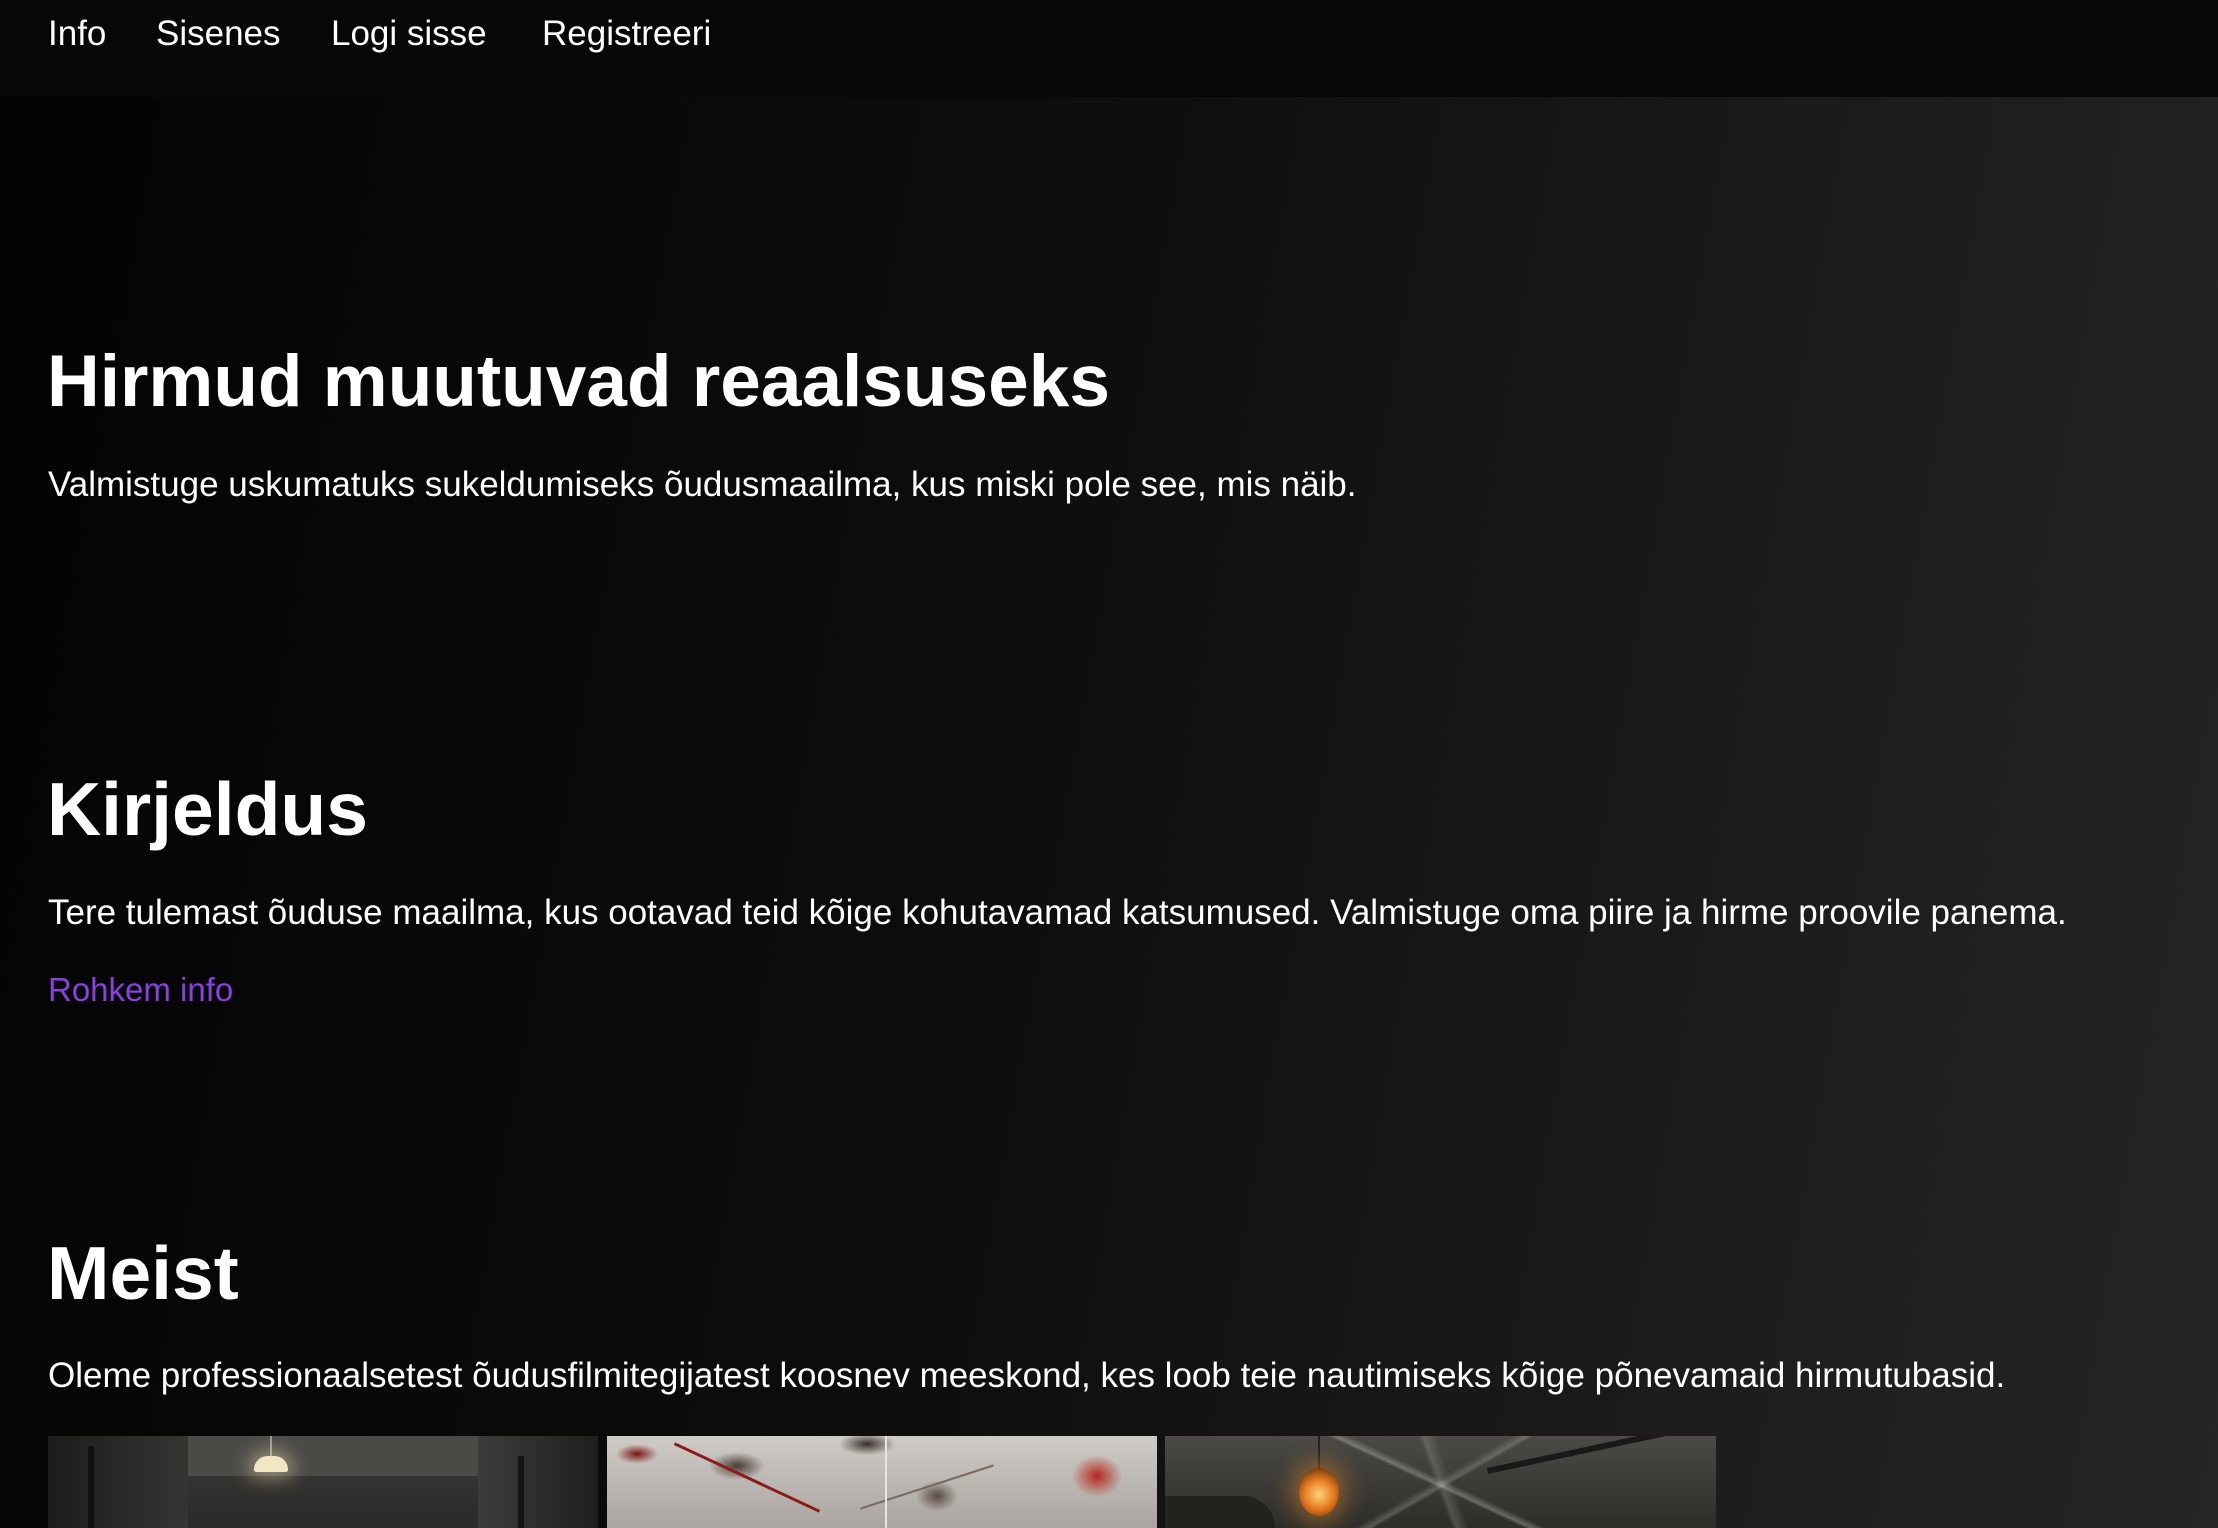  I want to click on nav-link-sisenes: Sisenes, so click(218, 34).